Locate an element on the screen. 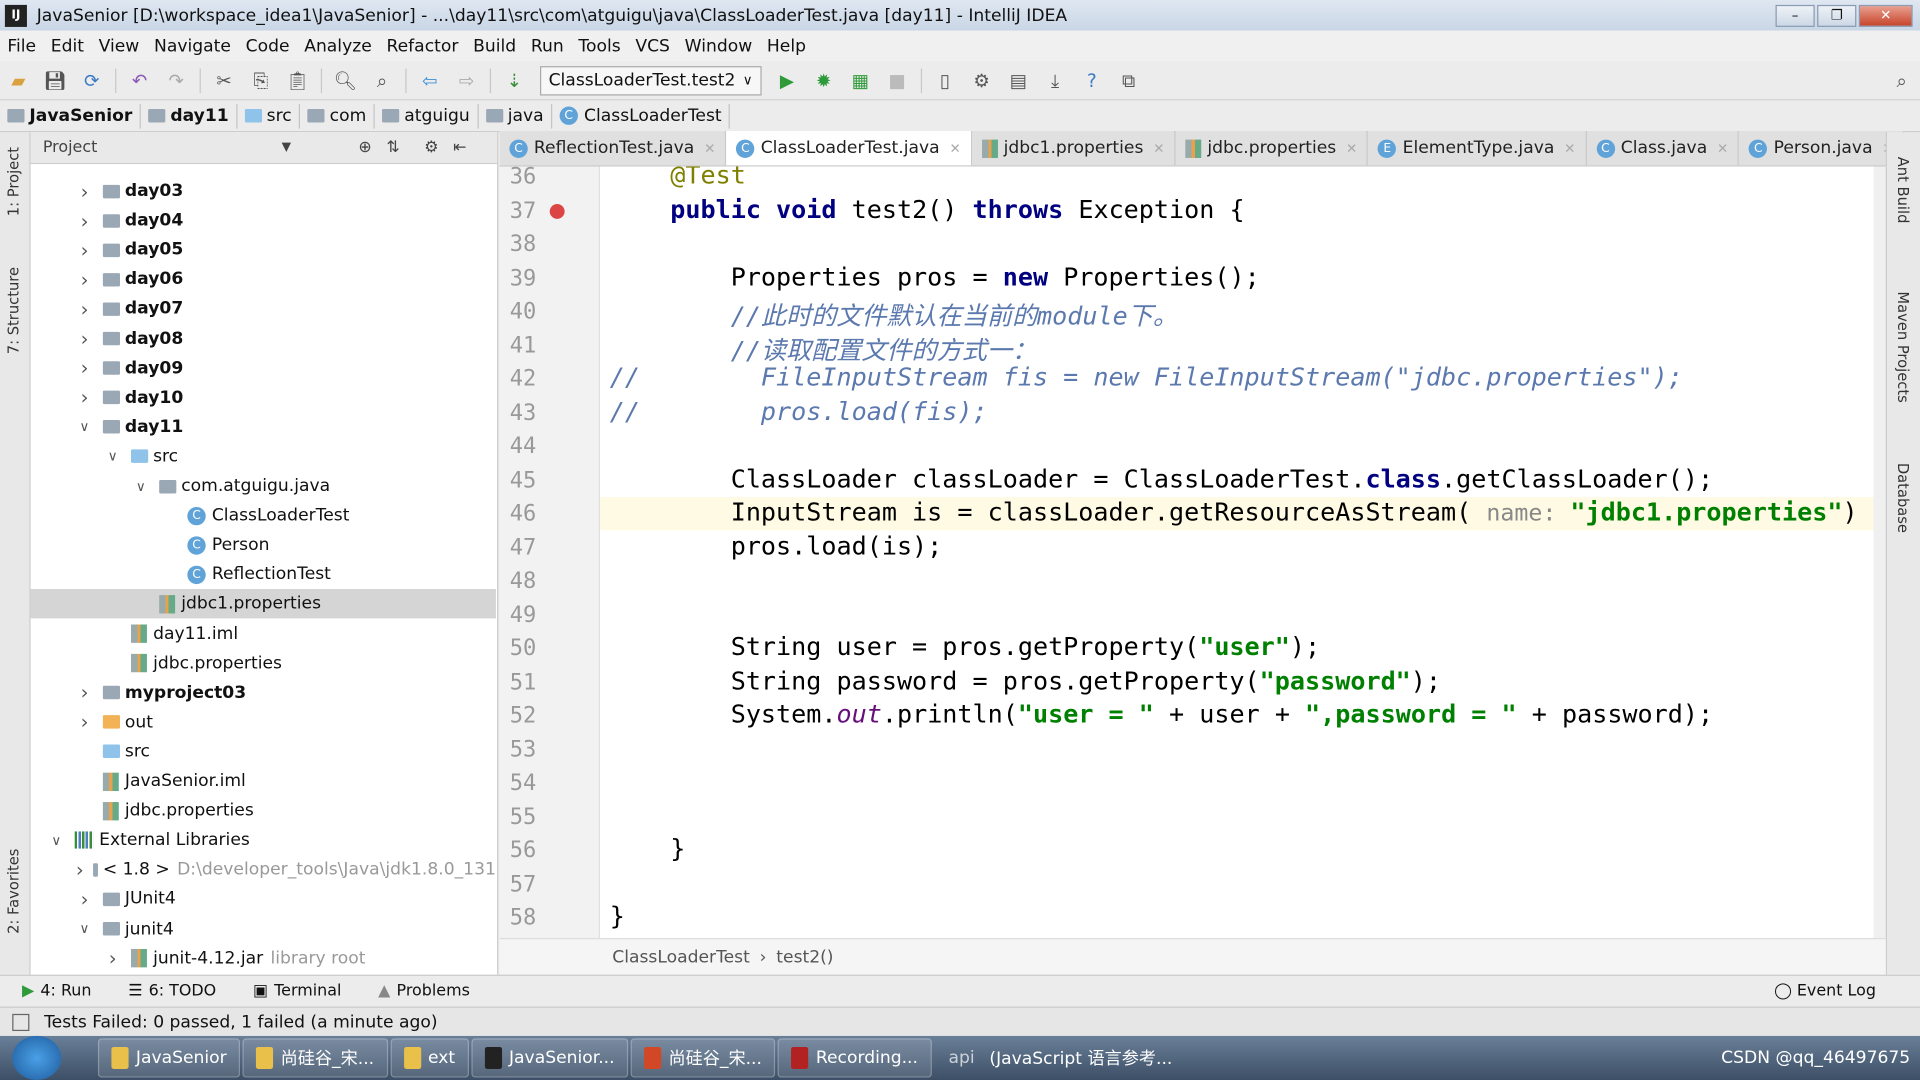 The width and height of the screenshot is (1920, 1080). menu-code: Code is located at coordinates (267, 46).